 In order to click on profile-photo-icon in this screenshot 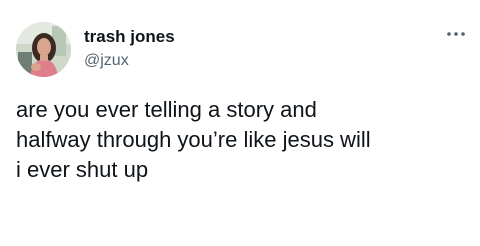, I will do `click(43, 49)`.